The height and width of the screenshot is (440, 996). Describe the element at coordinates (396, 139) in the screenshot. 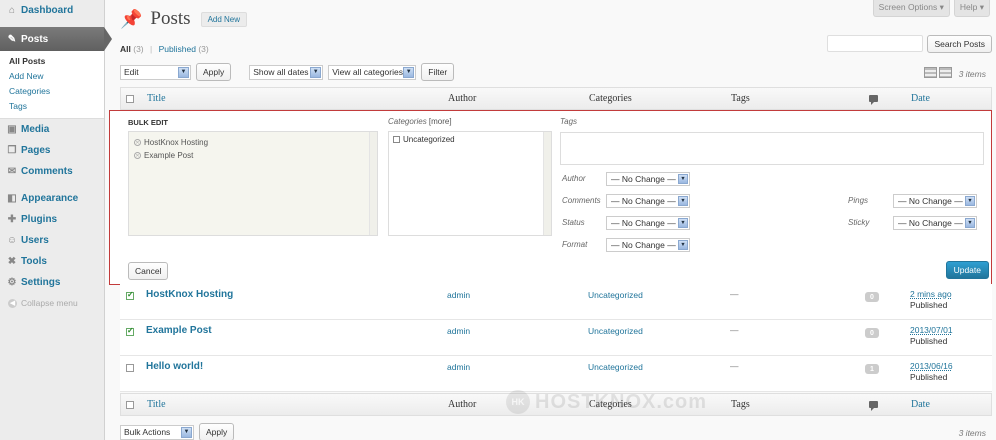

I see `category-checkbox` at that location.